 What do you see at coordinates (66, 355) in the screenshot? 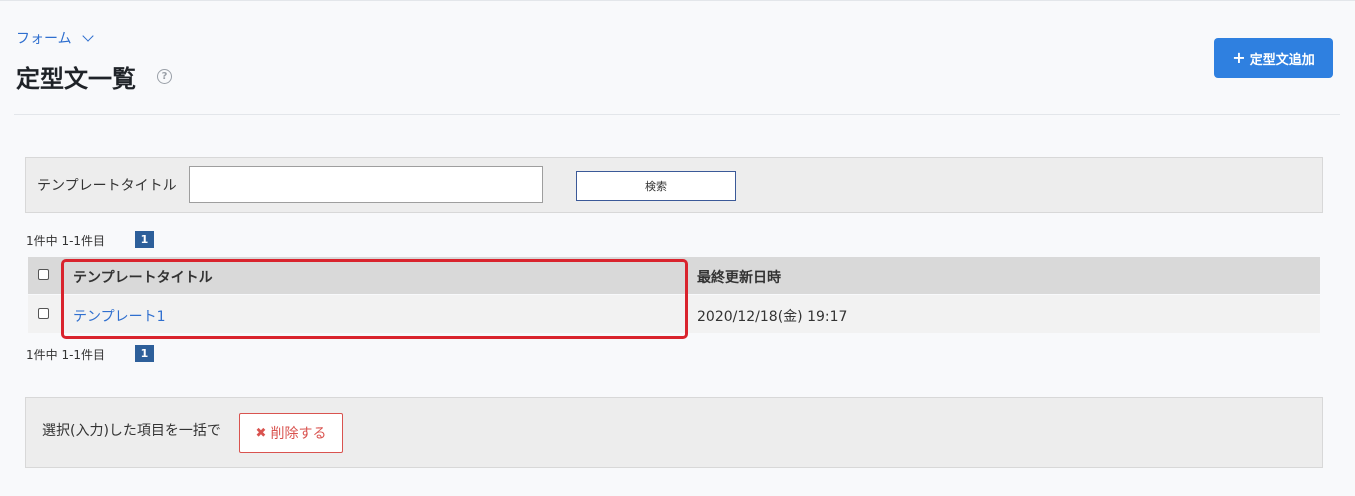
I see `result-count-bottom: 1件中 1-1件目` at bounding box center [66, 355].